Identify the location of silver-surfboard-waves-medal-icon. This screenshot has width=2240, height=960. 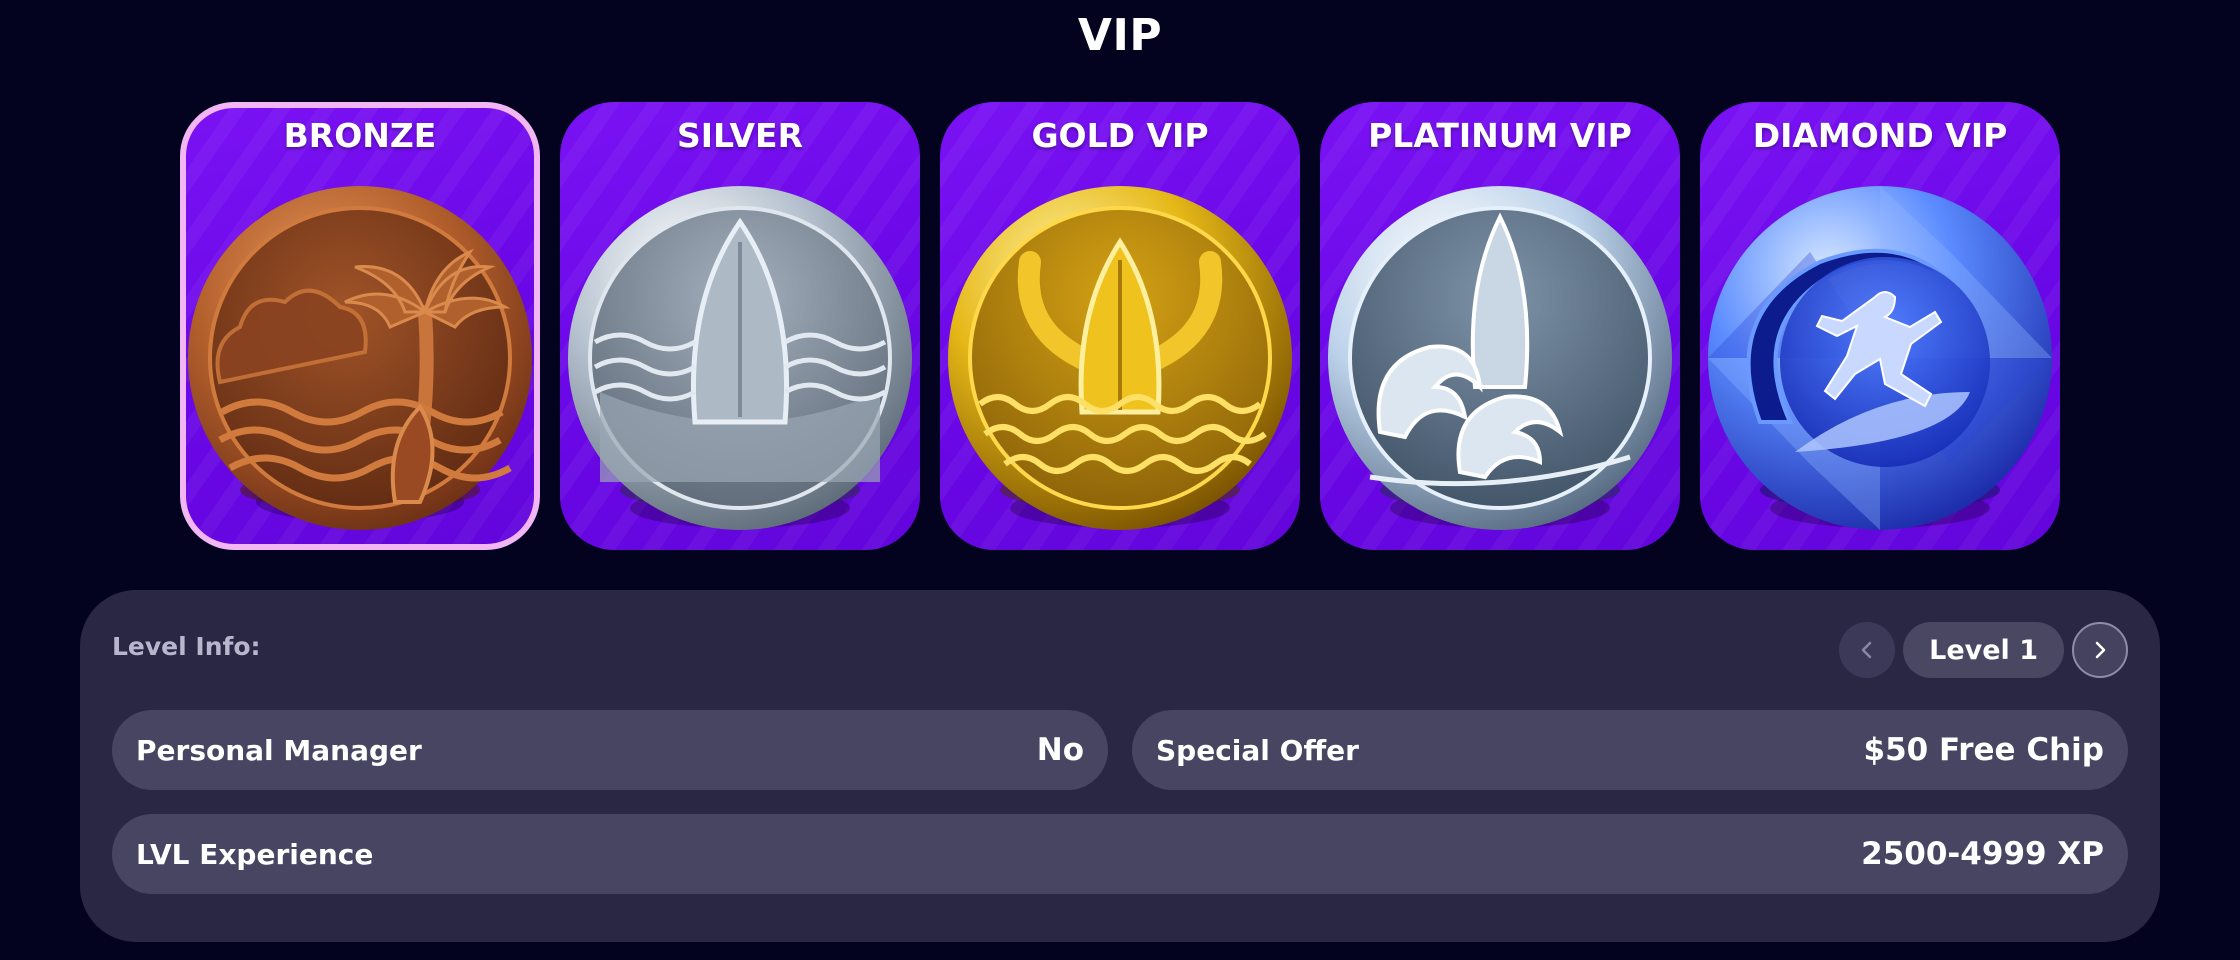
(740, 358).